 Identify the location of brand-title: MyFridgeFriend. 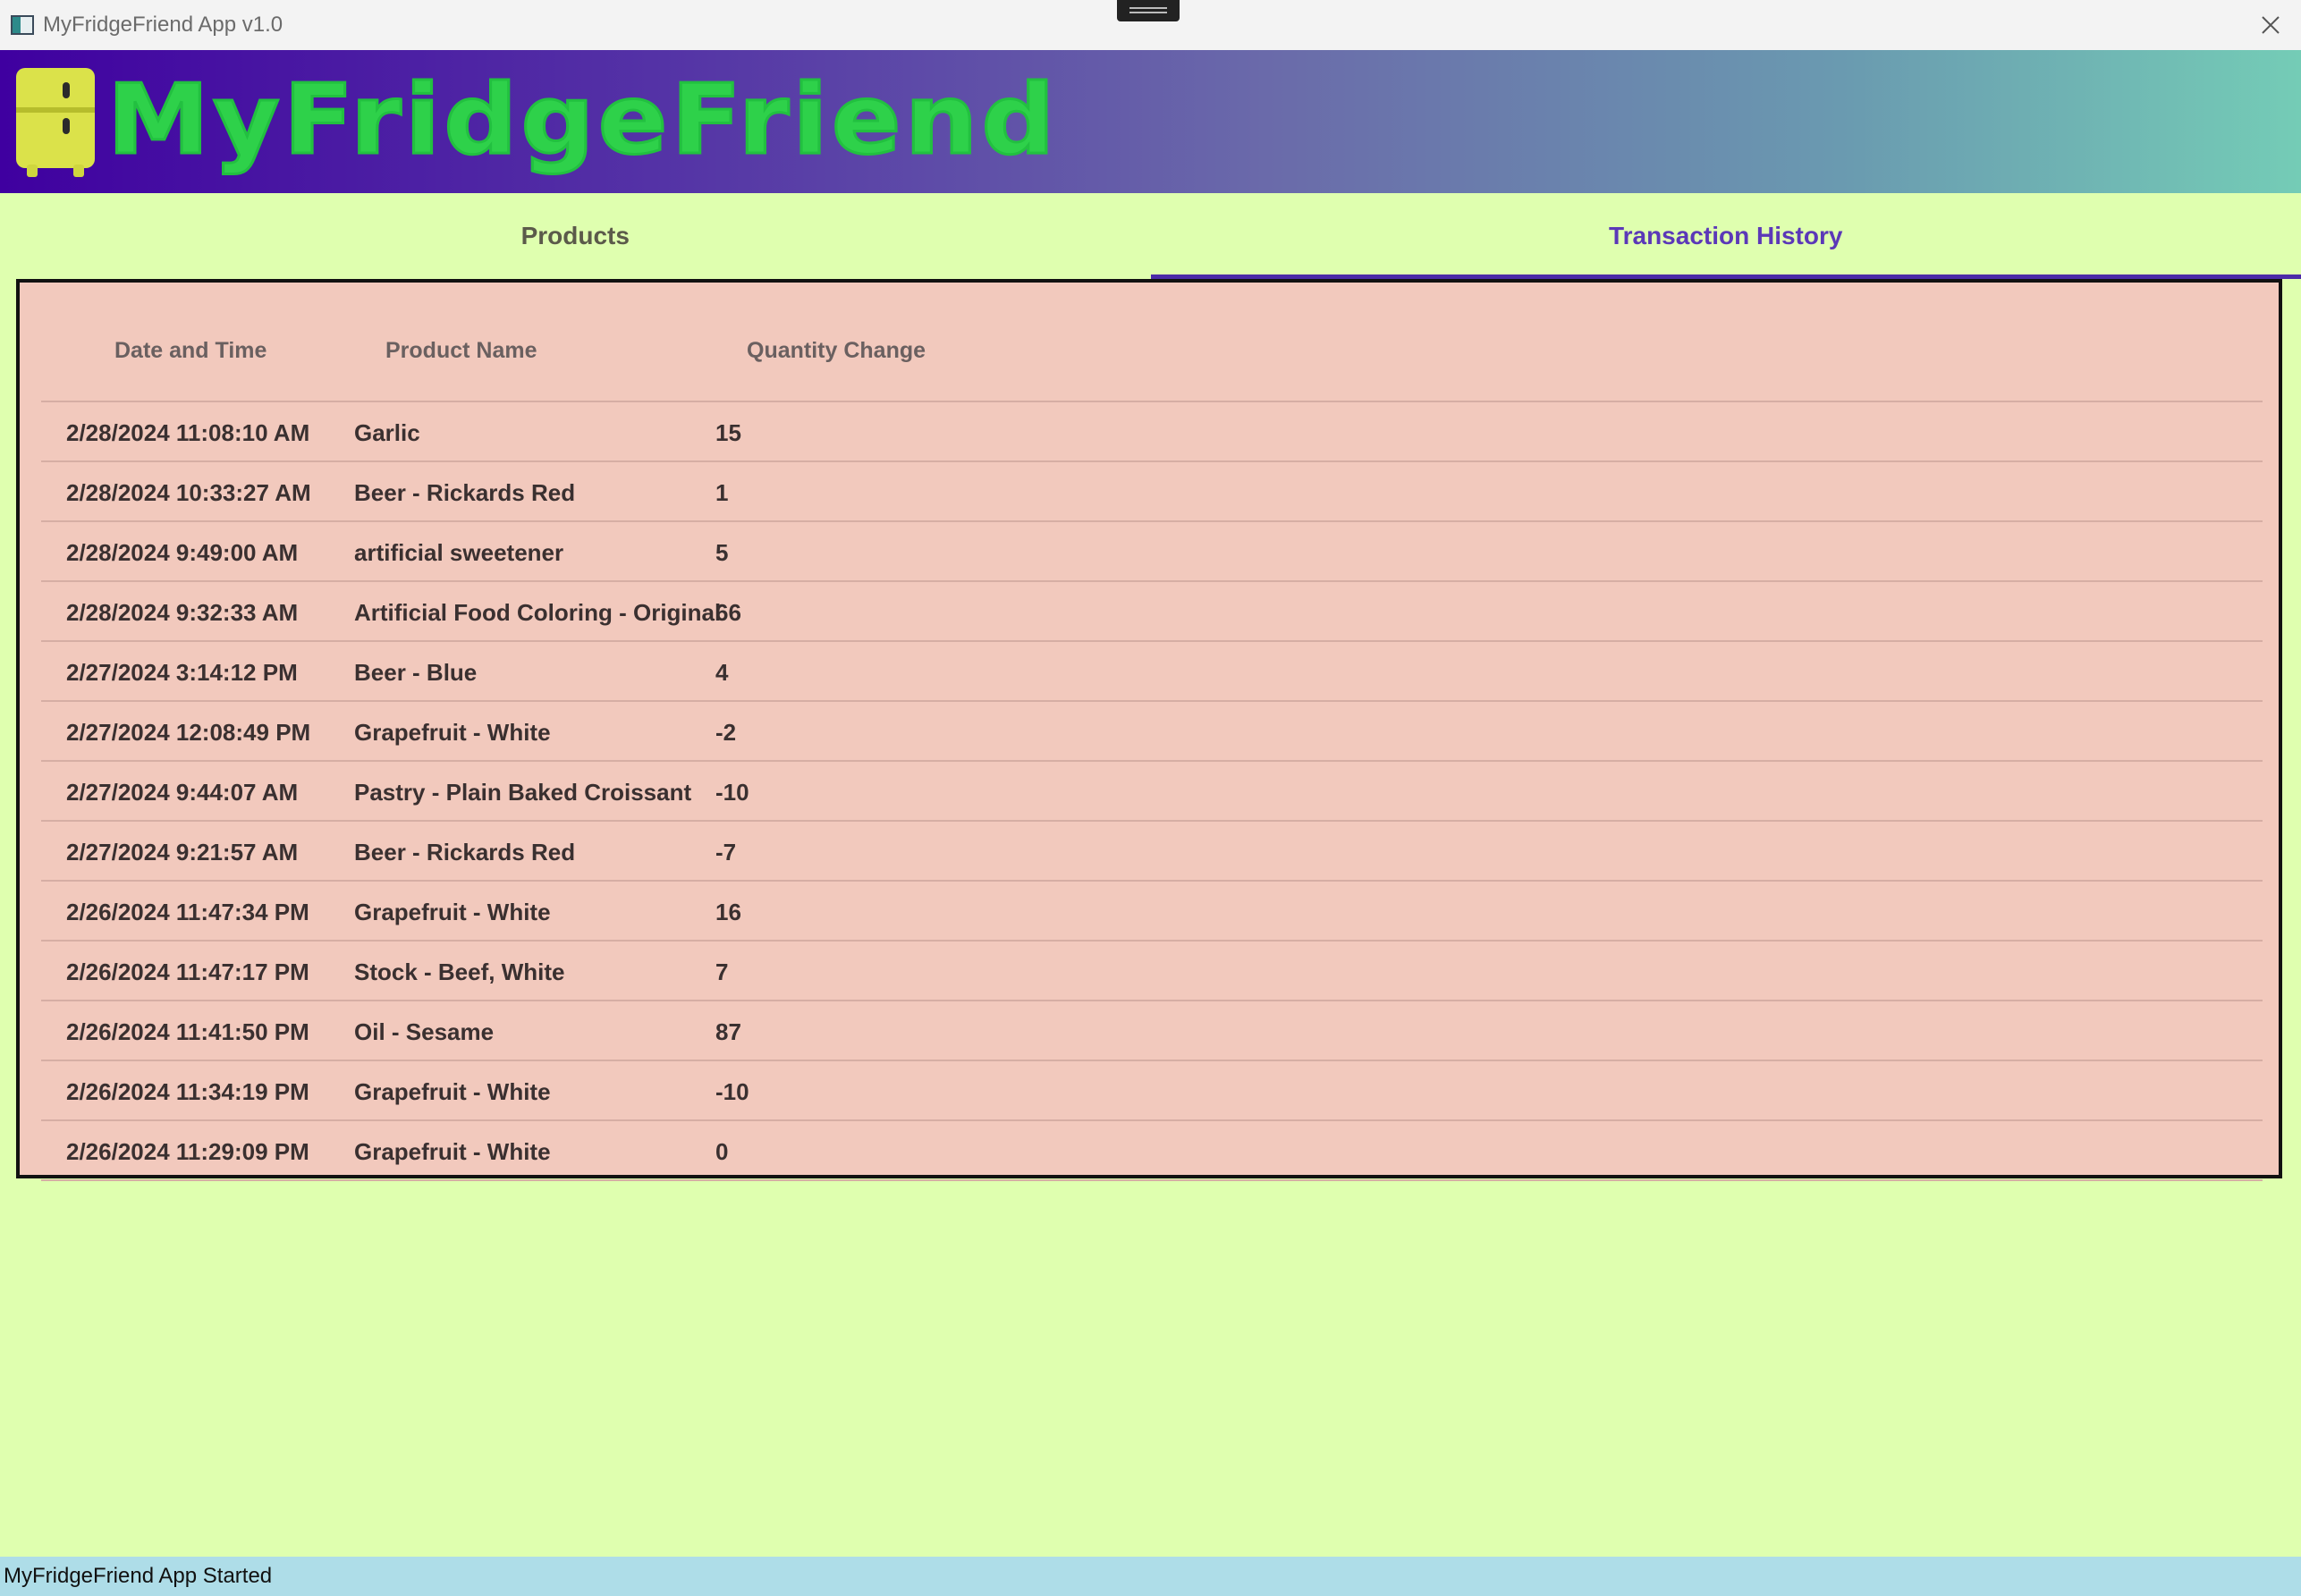
(582, 120).